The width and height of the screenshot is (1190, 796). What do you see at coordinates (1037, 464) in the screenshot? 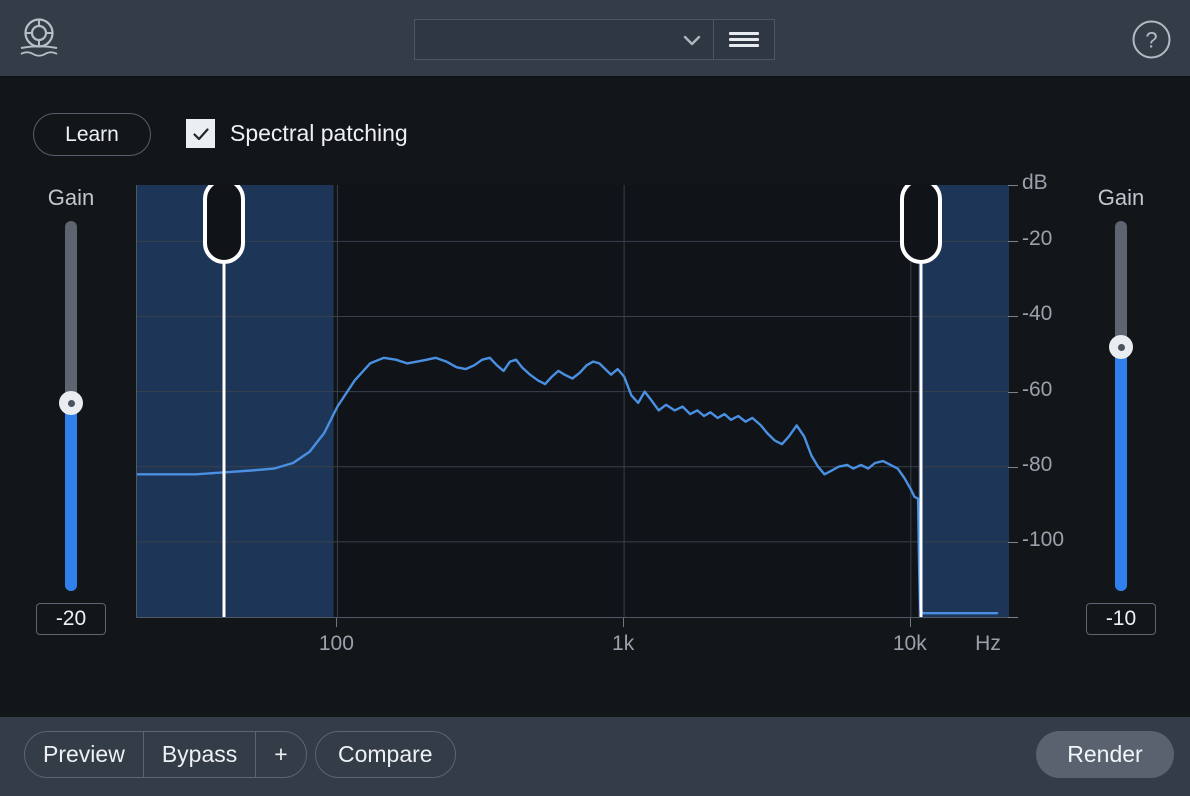
I see `y-tick-label: -80` at bounding box center [1037, 464].